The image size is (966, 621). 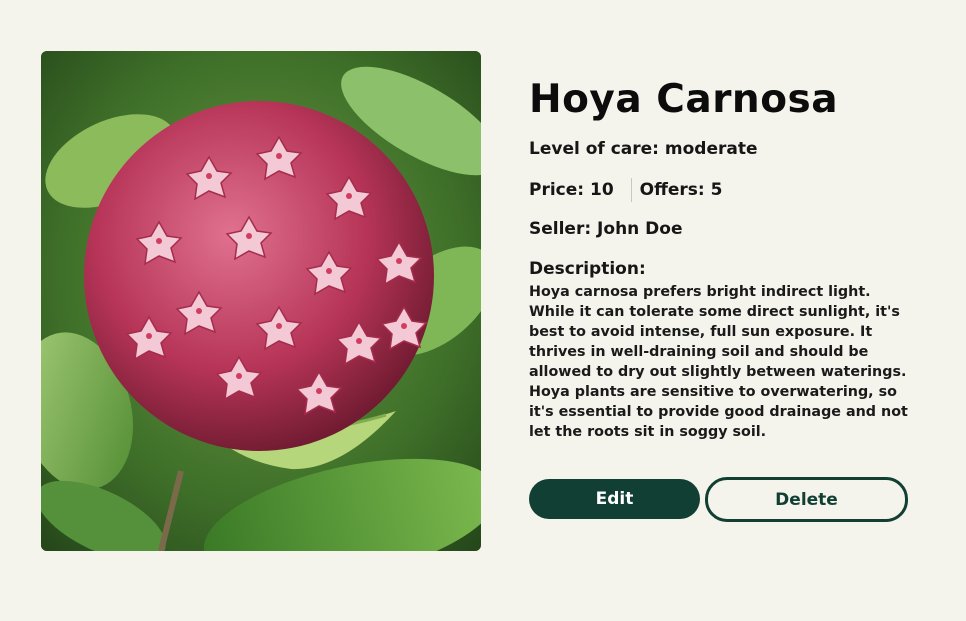 What do you see at coordinates (643, 149) in the screenshot?
I see `care-level: Level of care: moderate` at bounding box center [643, 149].